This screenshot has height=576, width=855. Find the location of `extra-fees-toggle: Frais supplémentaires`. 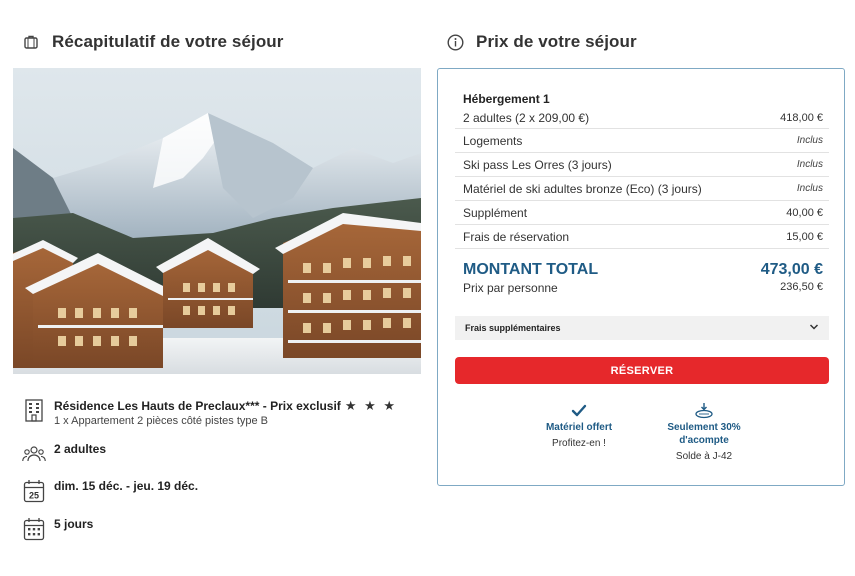

extra-fees-toggle: Frais supplémentaires is located at coordinates (642, 328).